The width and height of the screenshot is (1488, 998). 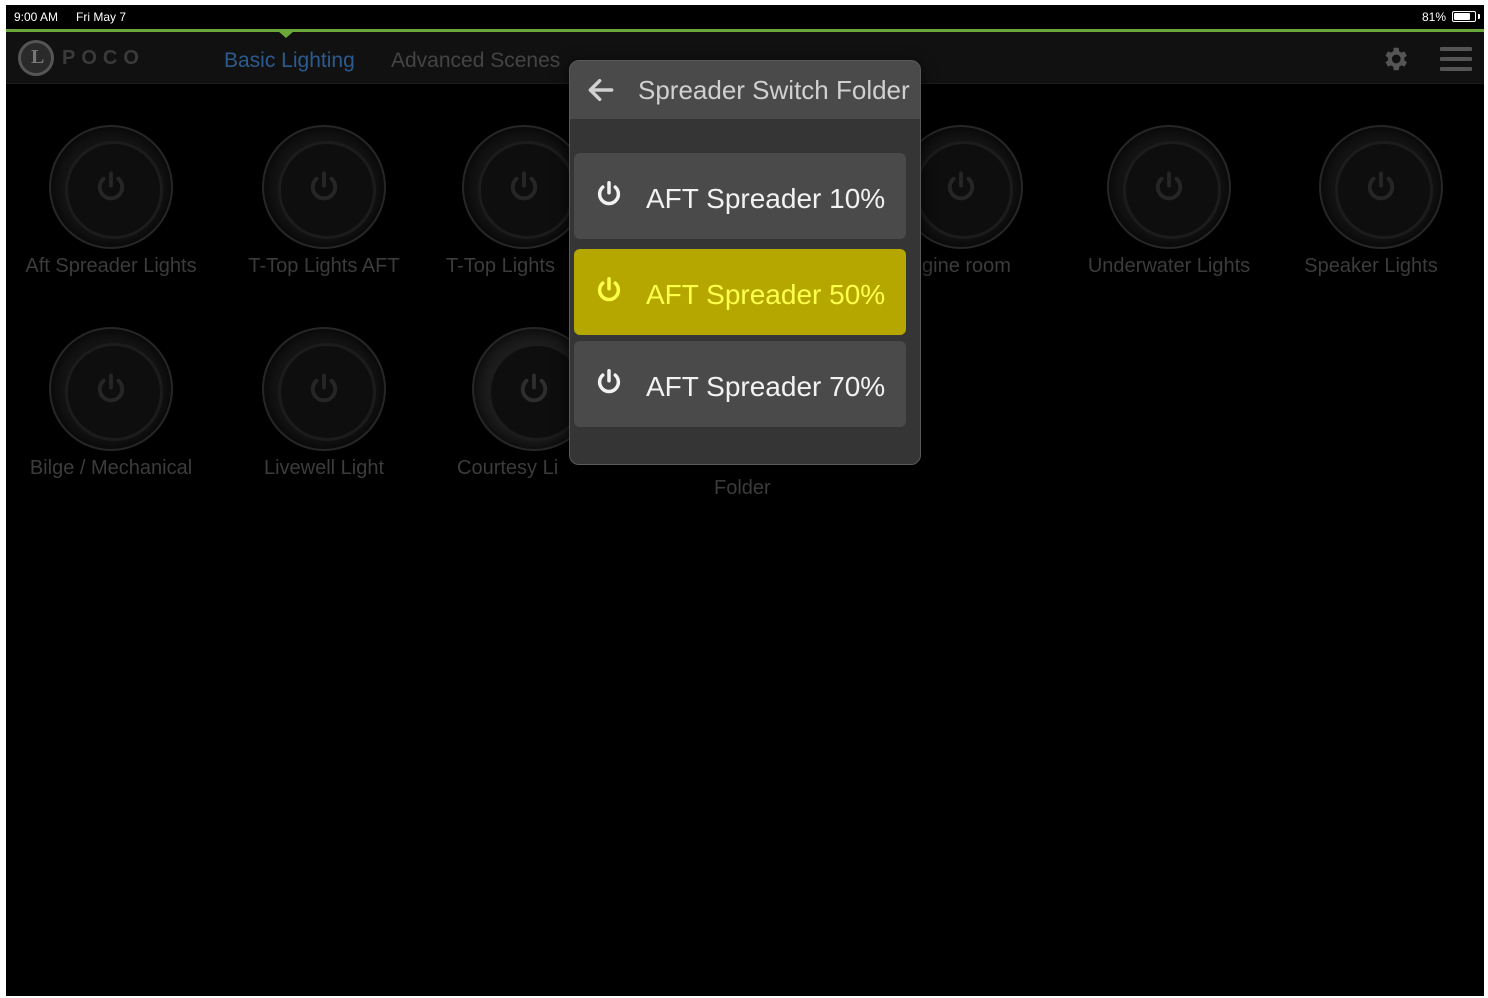 What do you see at coordinates (601, 90) in the screenshot?
I see `back-arrow-icon` at bounding box center [601, 90].